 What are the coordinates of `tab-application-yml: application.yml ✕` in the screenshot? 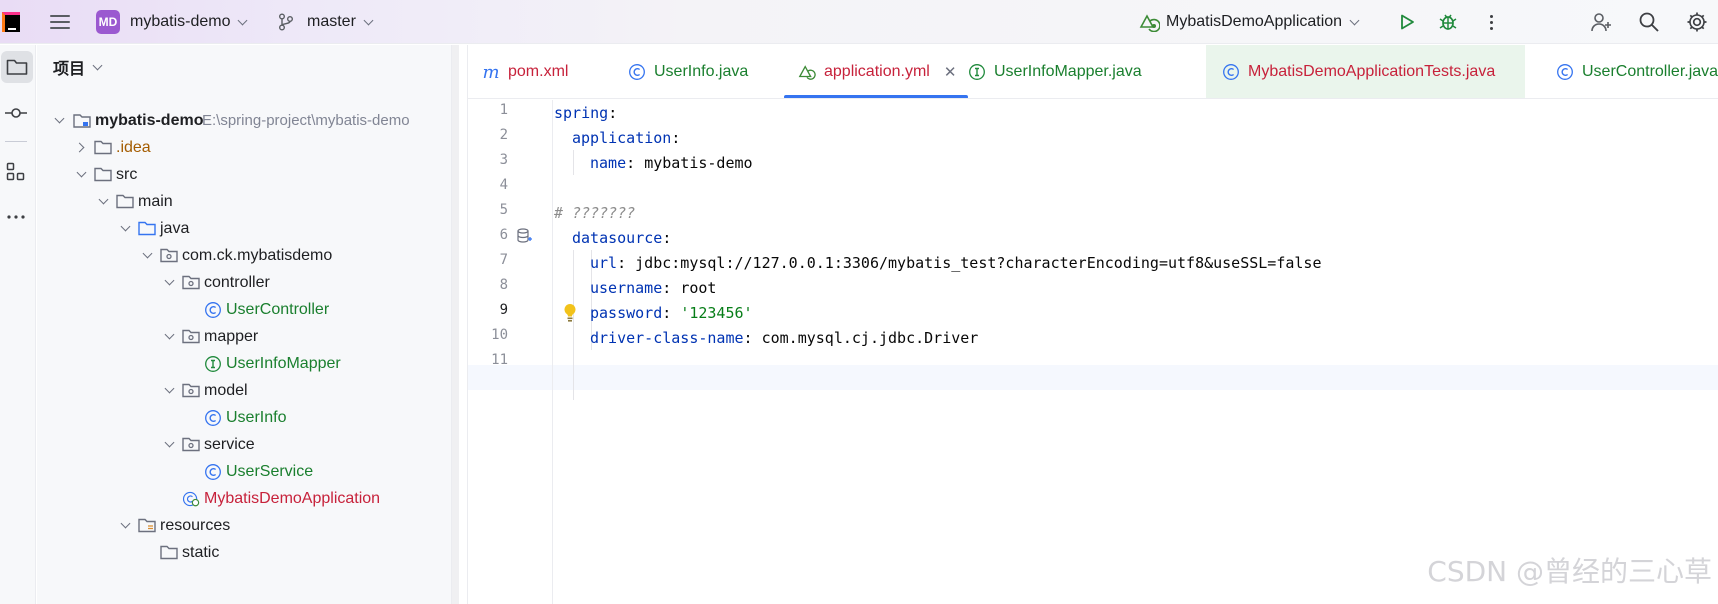 It's located at (876, 71).